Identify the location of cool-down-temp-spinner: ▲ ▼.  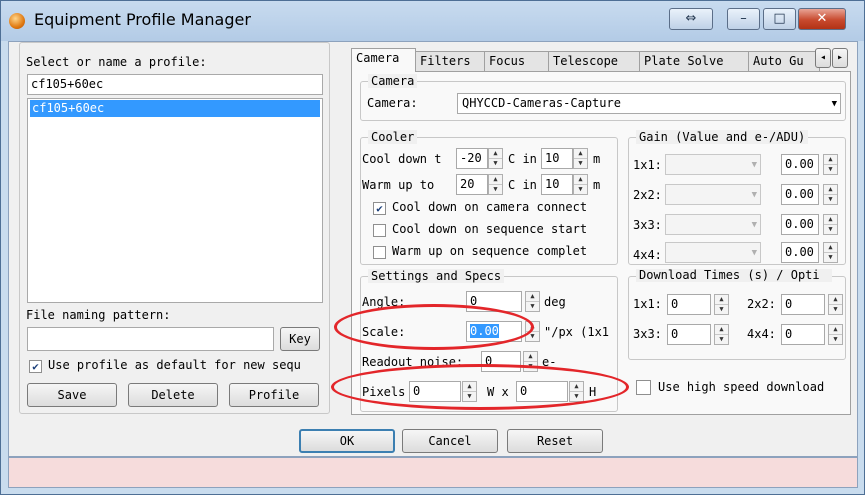
(495, 158).